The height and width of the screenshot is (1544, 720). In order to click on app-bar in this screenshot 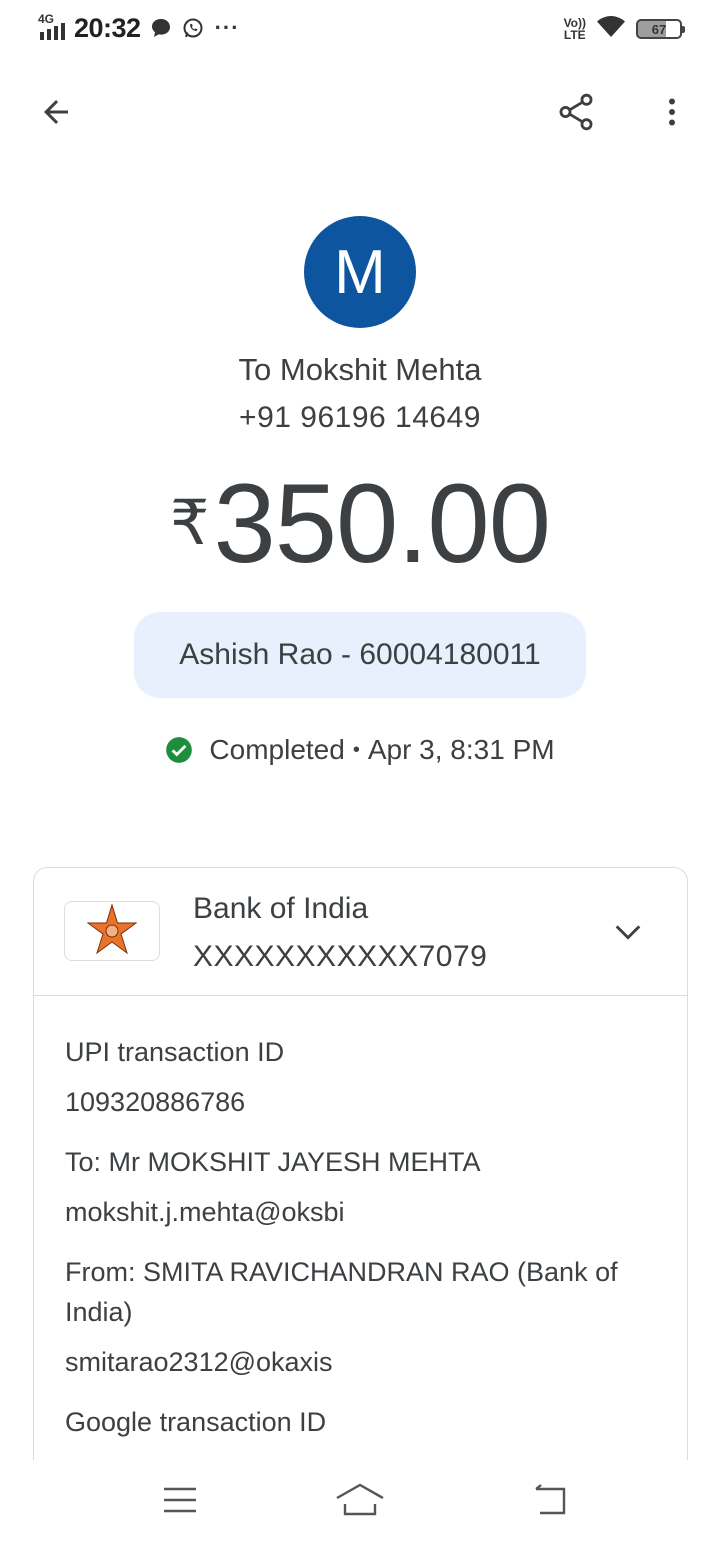, I will do `click(360, 112)`.